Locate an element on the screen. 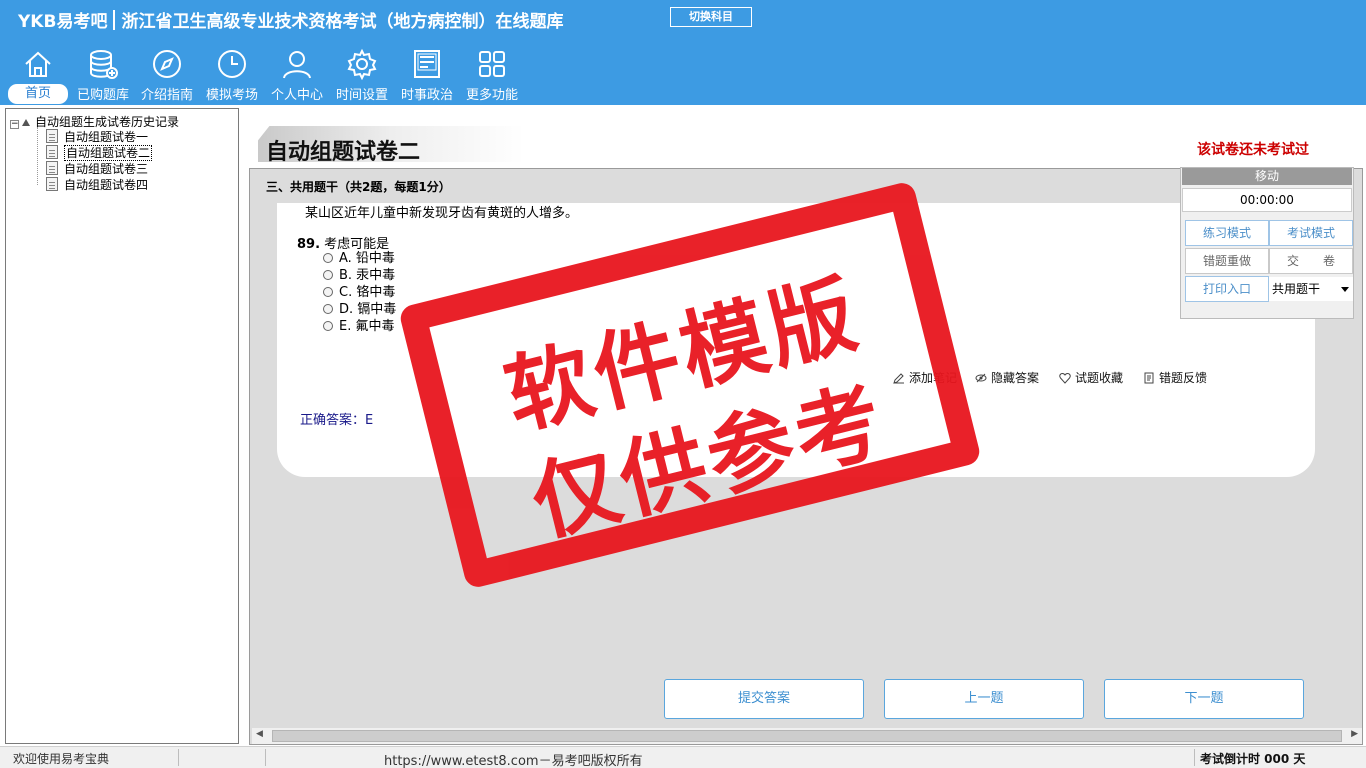 The width and height of the screenshot is (1366, 768). horizontal-scrollbar: ◀ ▶ is located at coordinates (807, 736).